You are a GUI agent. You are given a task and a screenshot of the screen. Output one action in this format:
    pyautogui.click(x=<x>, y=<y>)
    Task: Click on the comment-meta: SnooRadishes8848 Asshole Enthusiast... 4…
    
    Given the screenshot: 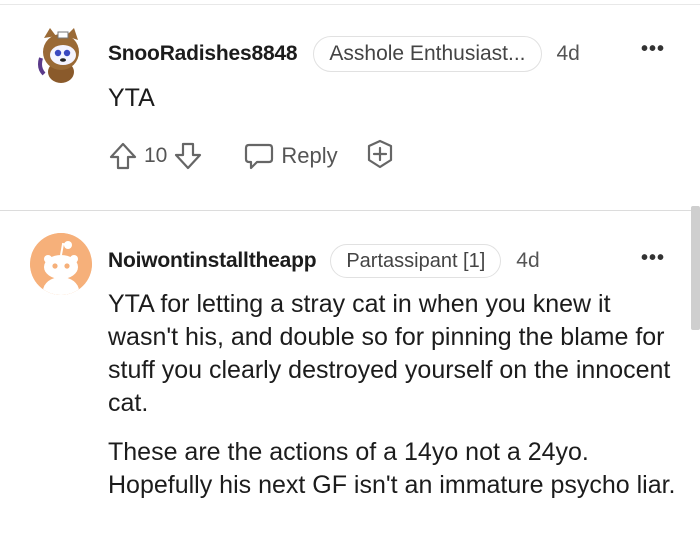 What is the action you would take?
    pyautogui.click(x=344, y=54)
    